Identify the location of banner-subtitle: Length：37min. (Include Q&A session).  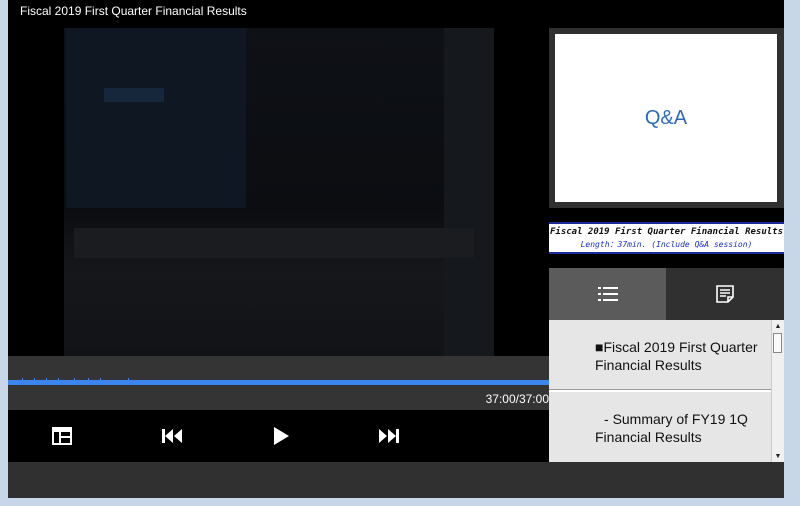
(666, 244).